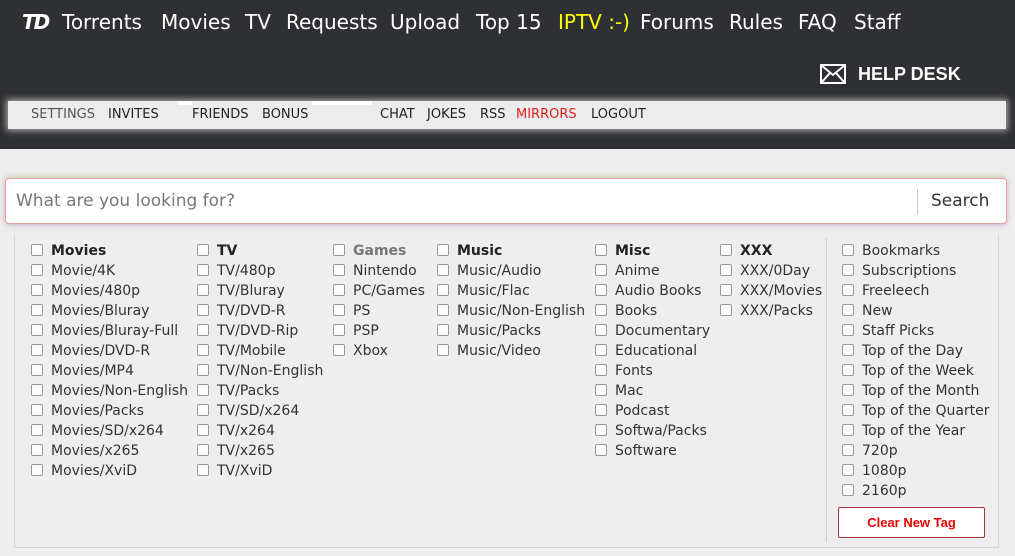 Image resolution: width=1015 pixels, height=556 pixels. What do you see at coordinates (297, 411) in the screenshot?
I see `category-tv-sd-x264: TV/SD/x264` at bounding box center [297, 411].